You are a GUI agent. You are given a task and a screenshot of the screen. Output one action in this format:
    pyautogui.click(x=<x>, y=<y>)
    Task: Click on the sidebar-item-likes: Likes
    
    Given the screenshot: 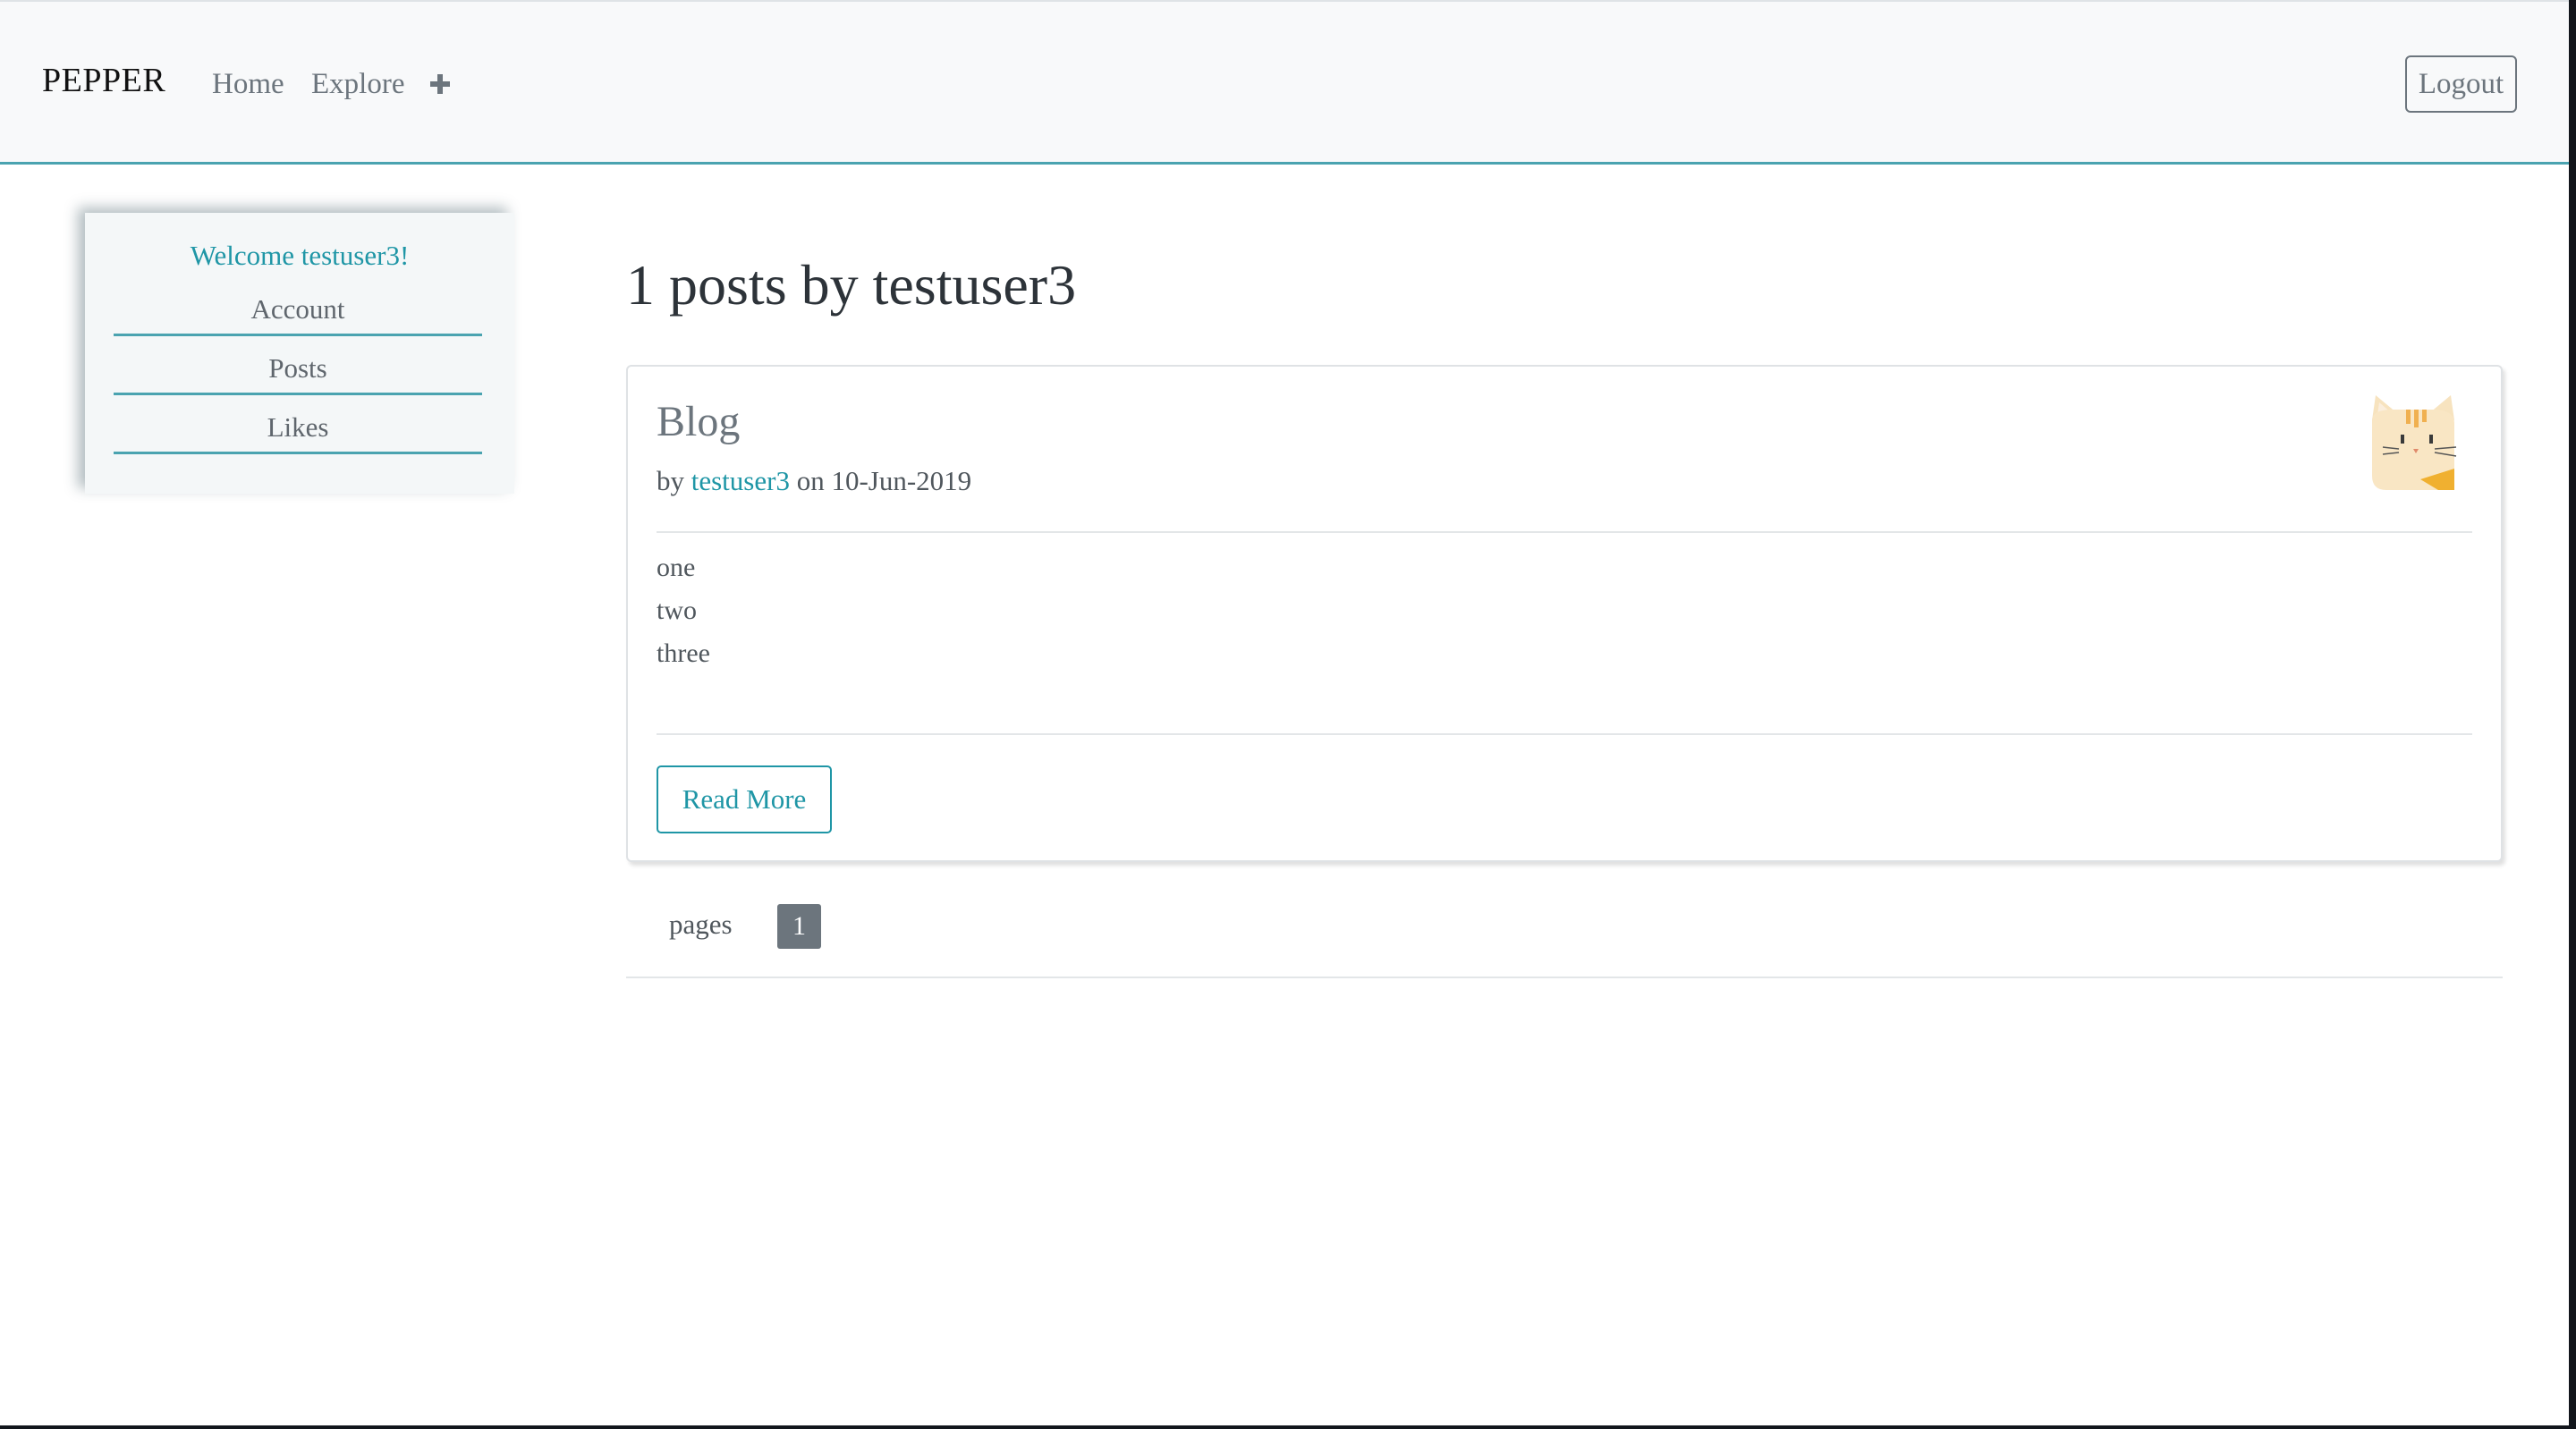 What is the action you would take?
    pyautogui.click(x=298, y=432)
    